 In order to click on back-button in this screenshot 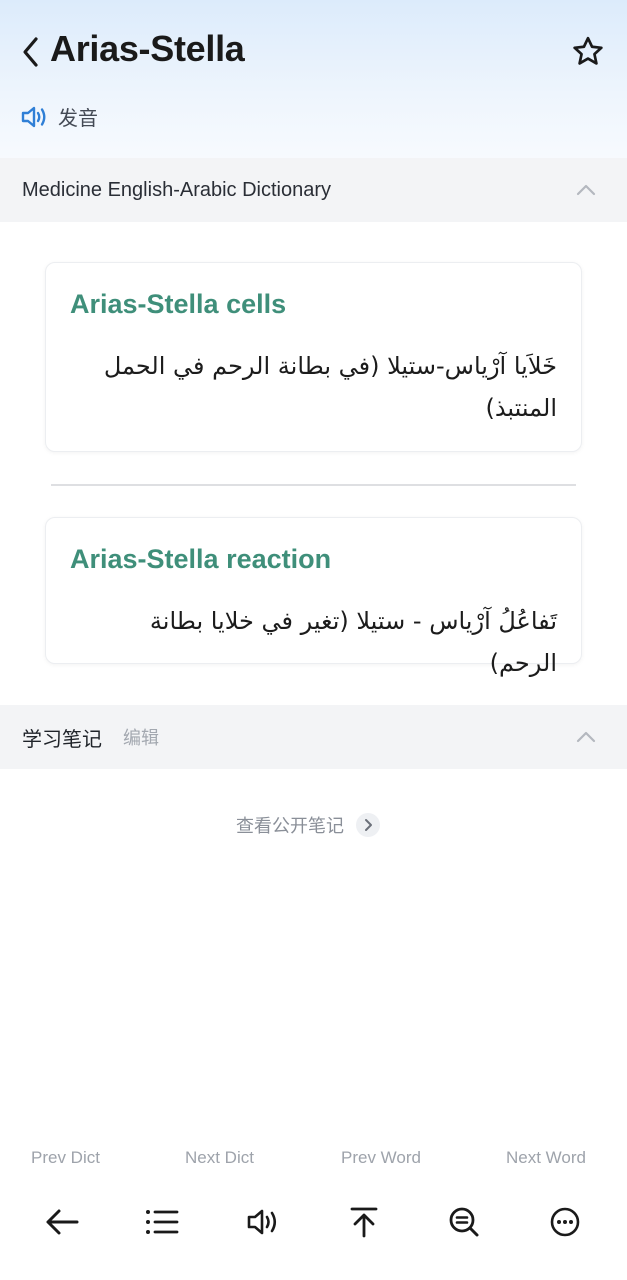, I will do `click(31, 52)`.